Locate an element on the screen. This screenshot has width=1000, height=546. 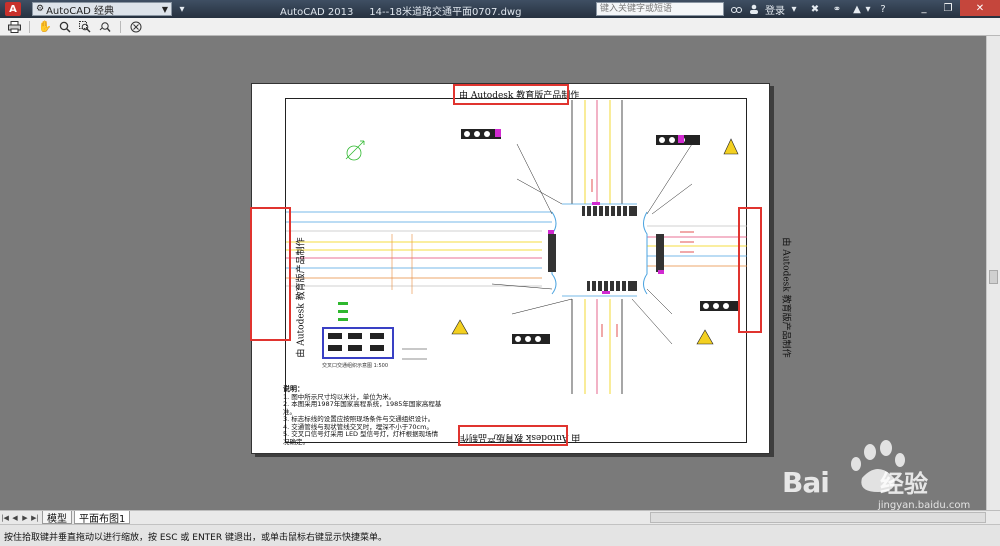
legend-caption: 交叉口交通组织示意图 1:500 is located at coordinates (355, 366).